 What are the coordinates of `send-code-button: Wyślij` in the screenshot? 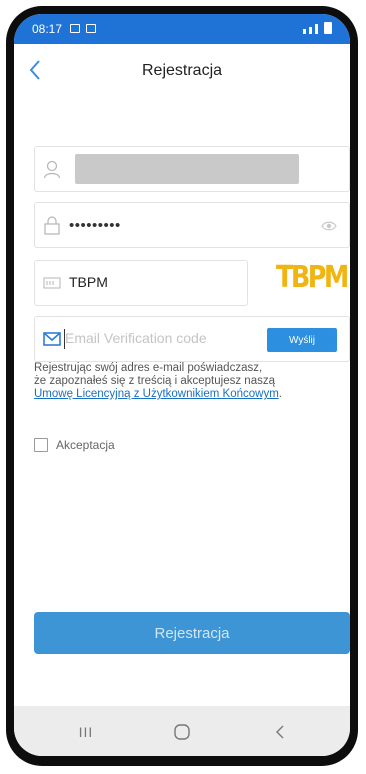 It's located at (302, 340).